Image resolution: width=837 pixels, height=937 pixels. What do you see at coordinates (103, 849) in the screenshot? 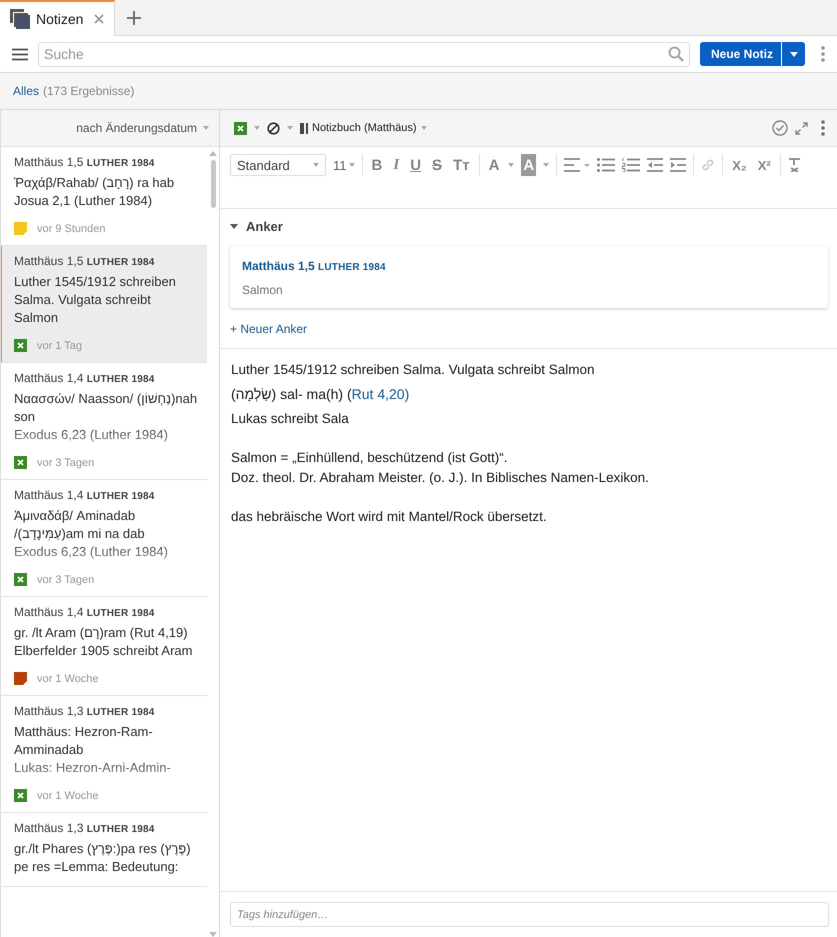
I see `note-preview-text: gr./lt Phares (פֶּרֶץ:)pa res (פֶּרֶץ)` at bounding box center [103, 849].